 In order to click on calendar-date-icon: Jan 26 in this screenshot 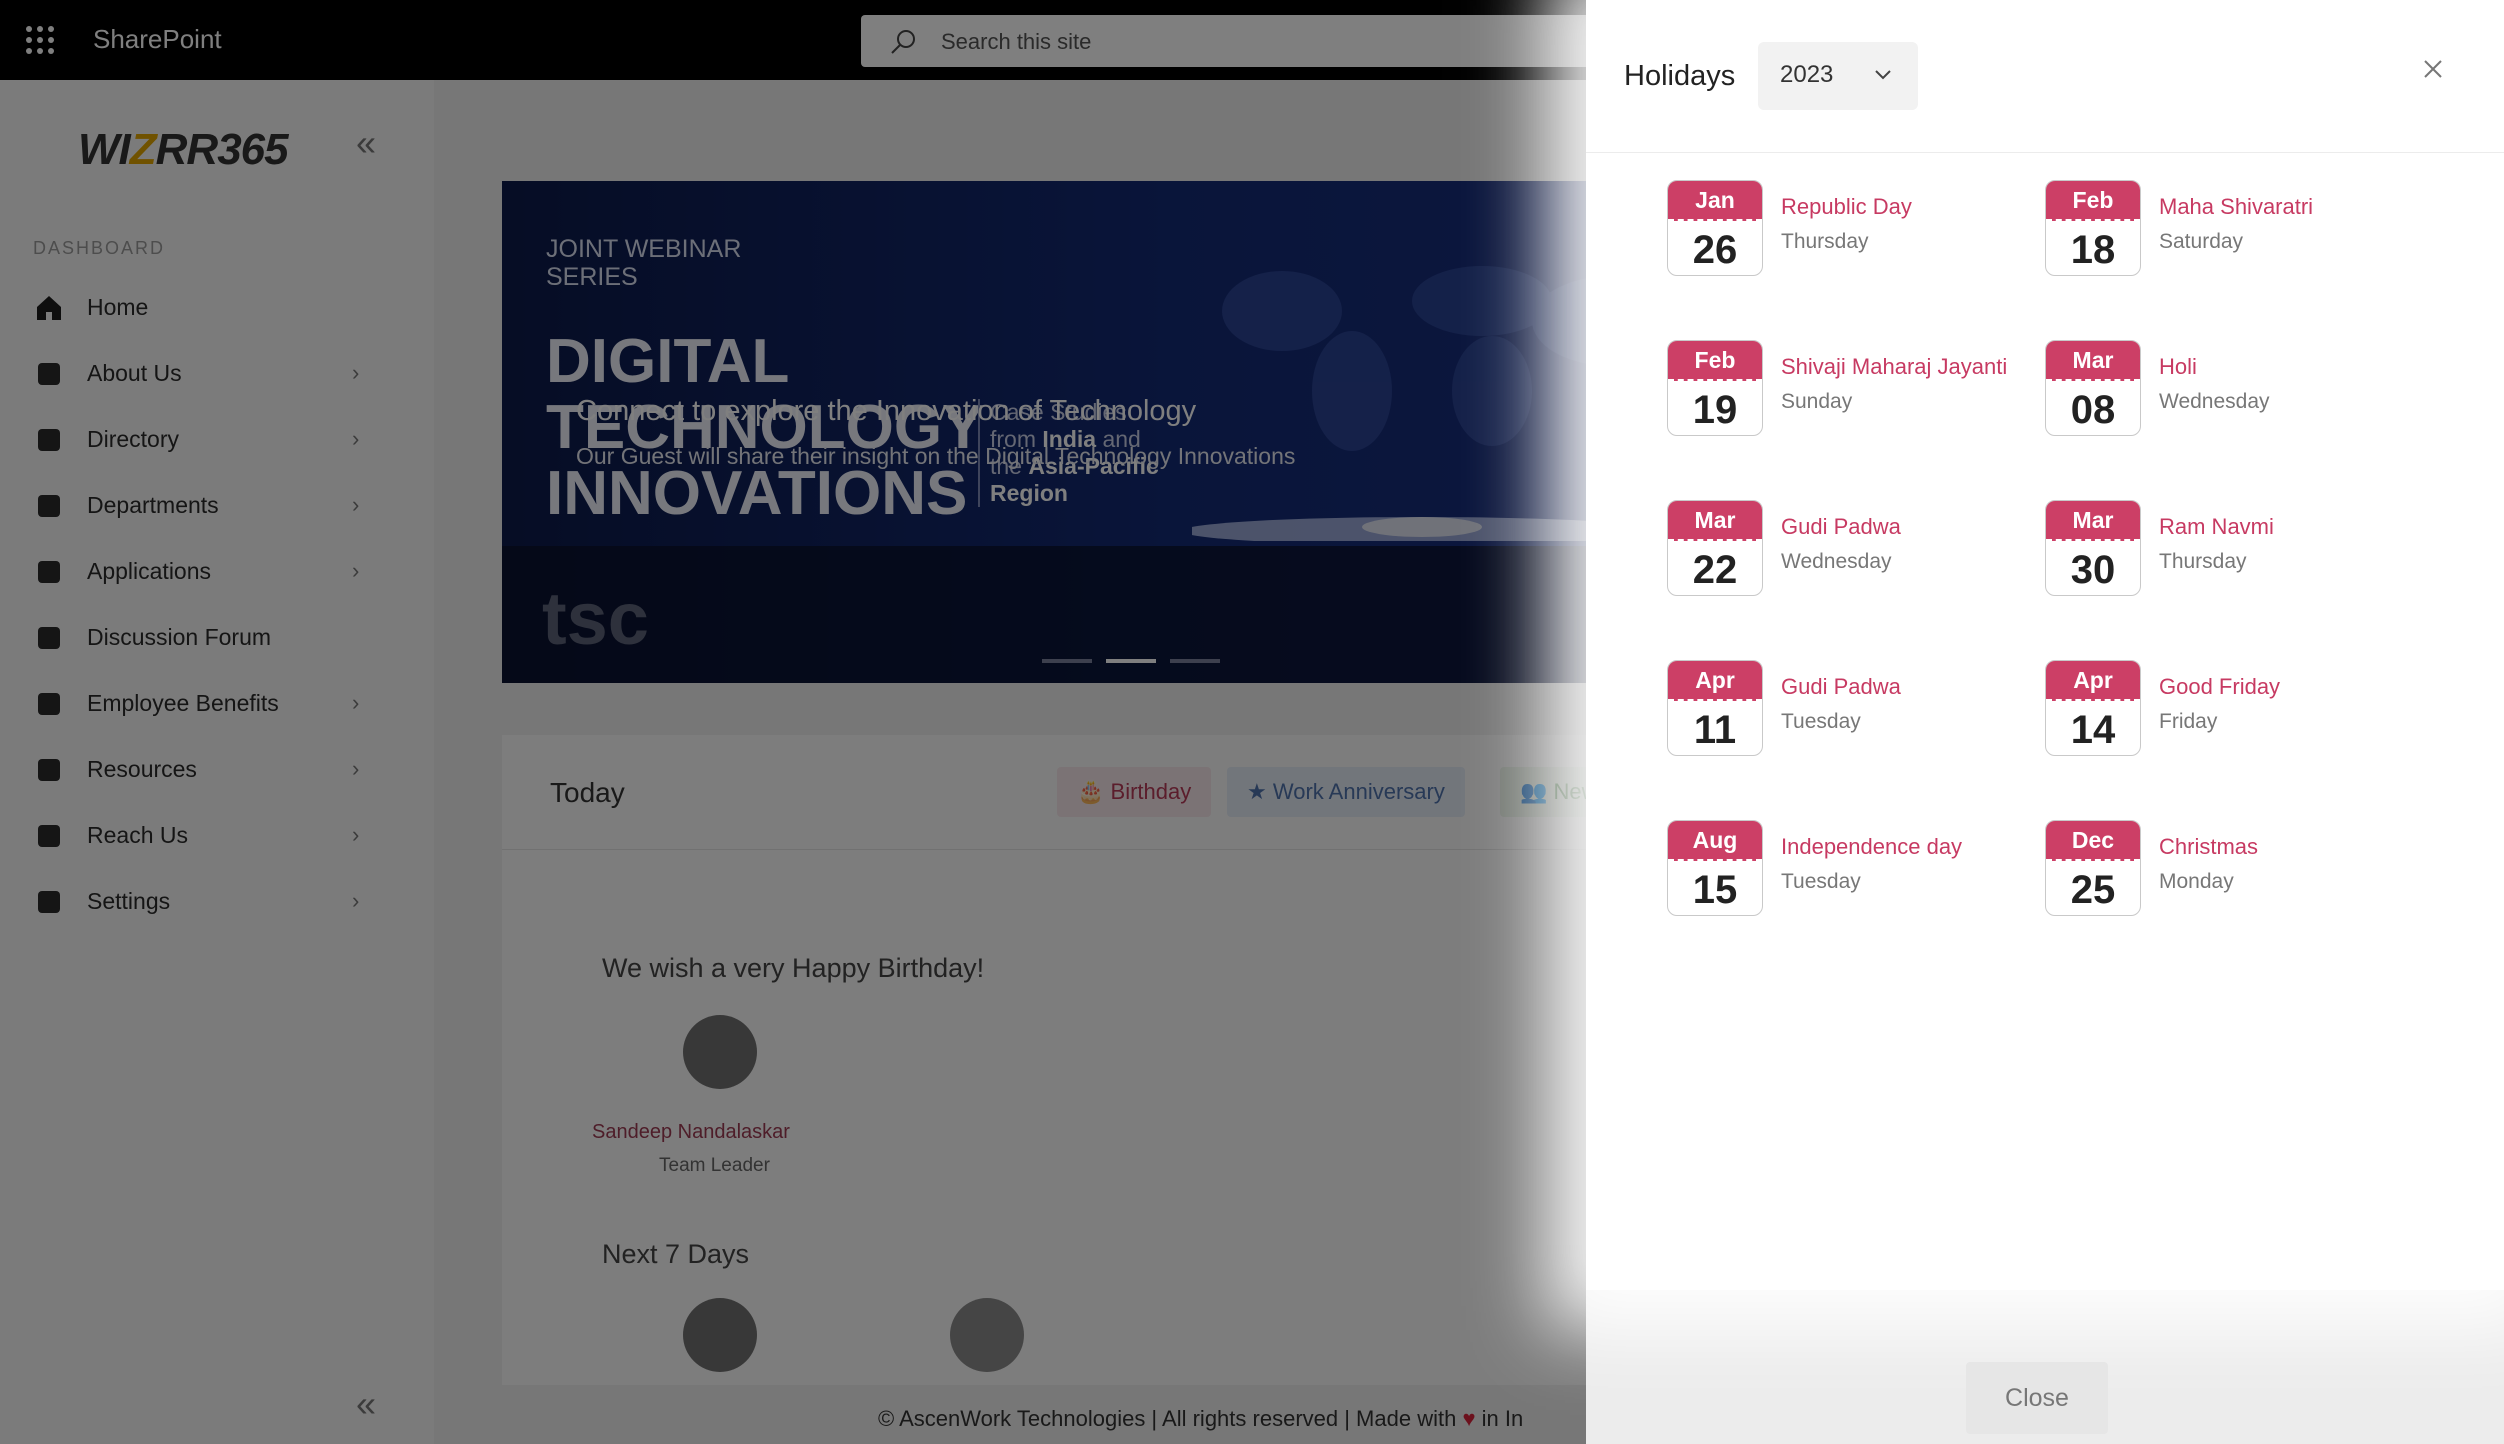, I will do `click(1715, 228)`.